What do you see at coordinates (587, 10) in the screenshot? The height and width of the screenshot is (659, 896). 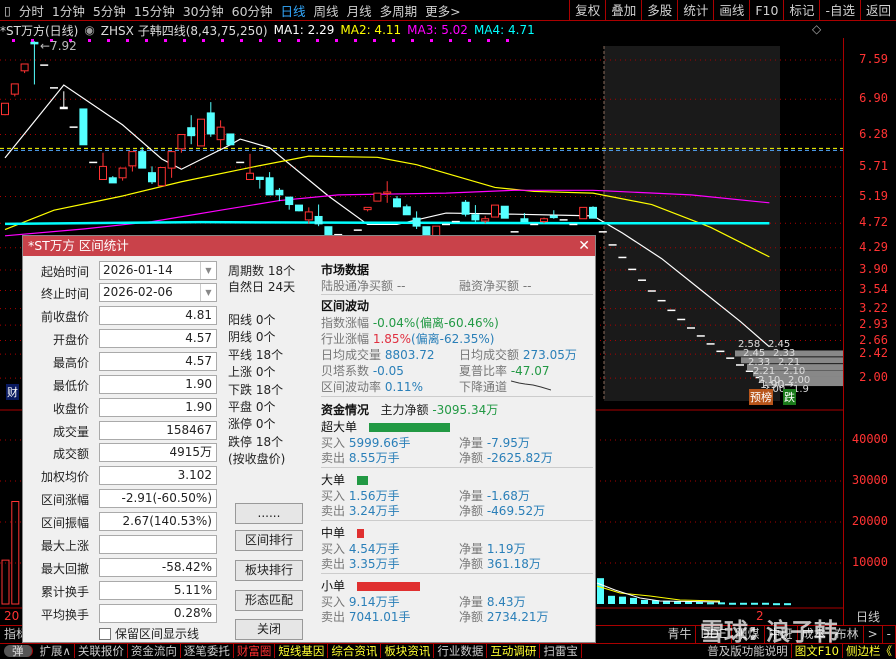 I see `toolbar-button: 复权` at bounding box center [587, 10].